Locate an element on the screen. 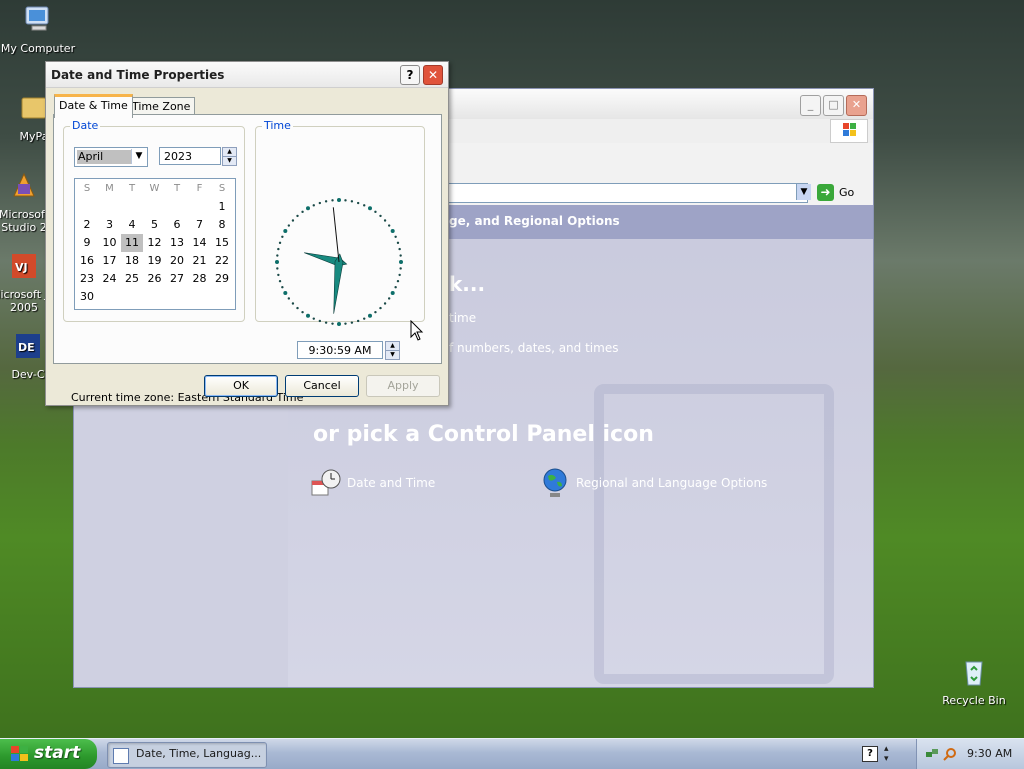 The image size is (1024, 769). time-field: 9:30:59 AM is located at coordinates (340, 350).